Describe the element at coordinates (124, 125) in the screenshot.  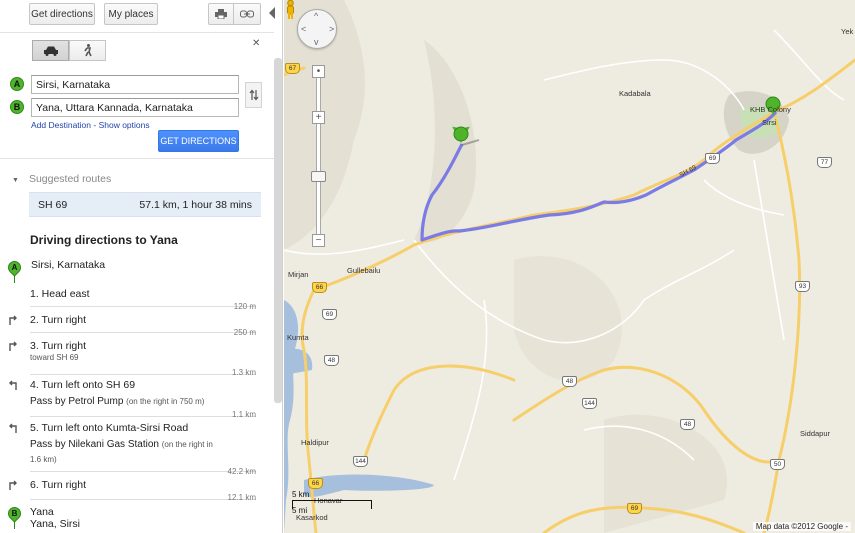
I see `show-options-link: Show options` at that location.